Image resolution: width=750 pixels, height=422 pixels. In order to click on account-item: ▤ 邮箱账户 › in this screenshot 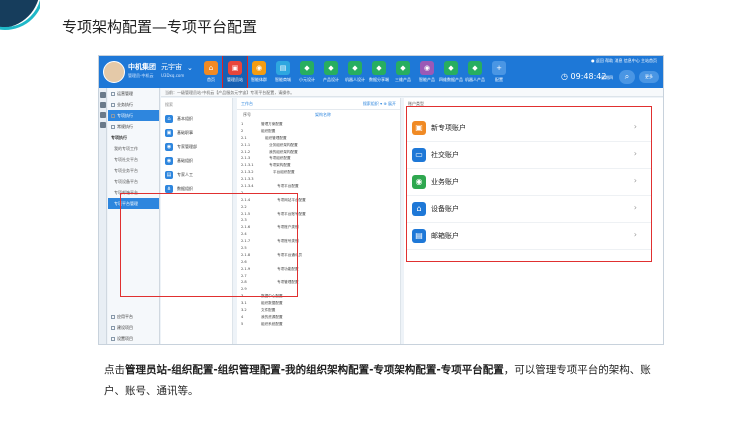, I will do `click(529, 236)`.